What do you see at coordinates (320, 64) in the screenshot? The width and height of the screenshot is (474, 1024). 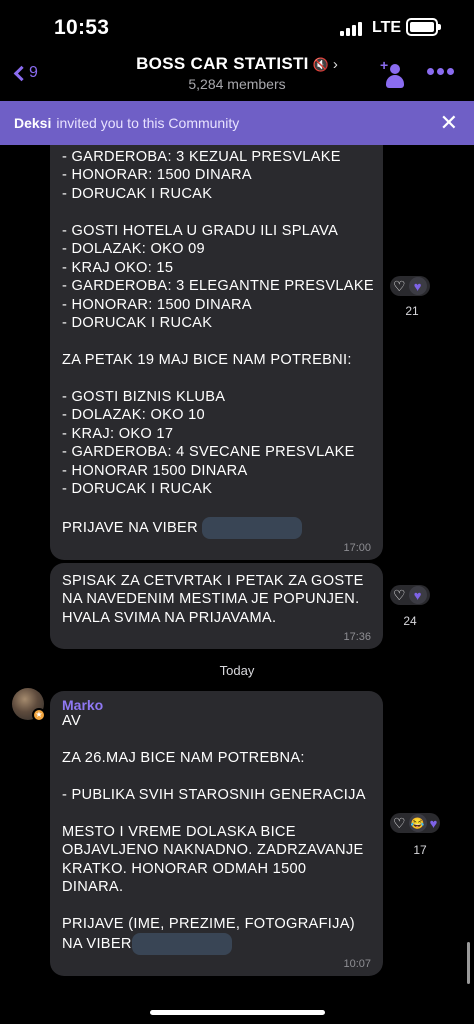 I see `mute-icon: 🔇` at bounding box center [320, 64].